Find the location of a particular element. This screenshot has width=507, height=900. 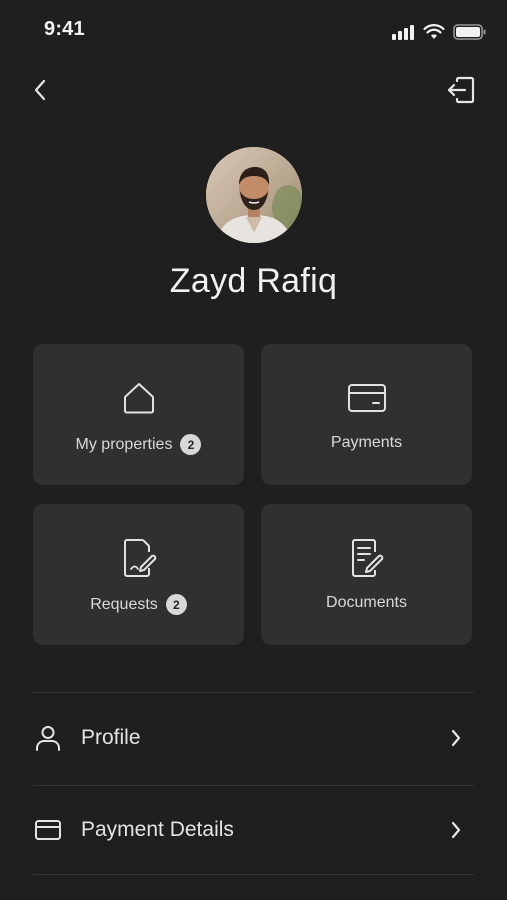

tile-label: Requests is located at coordinates (124, 604).